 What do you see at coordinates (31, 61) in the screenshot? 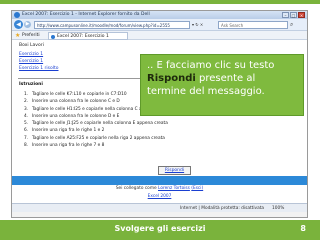
I see `link-esercizio-1-file: Esercizio 1` at bounding box center [31, 61].